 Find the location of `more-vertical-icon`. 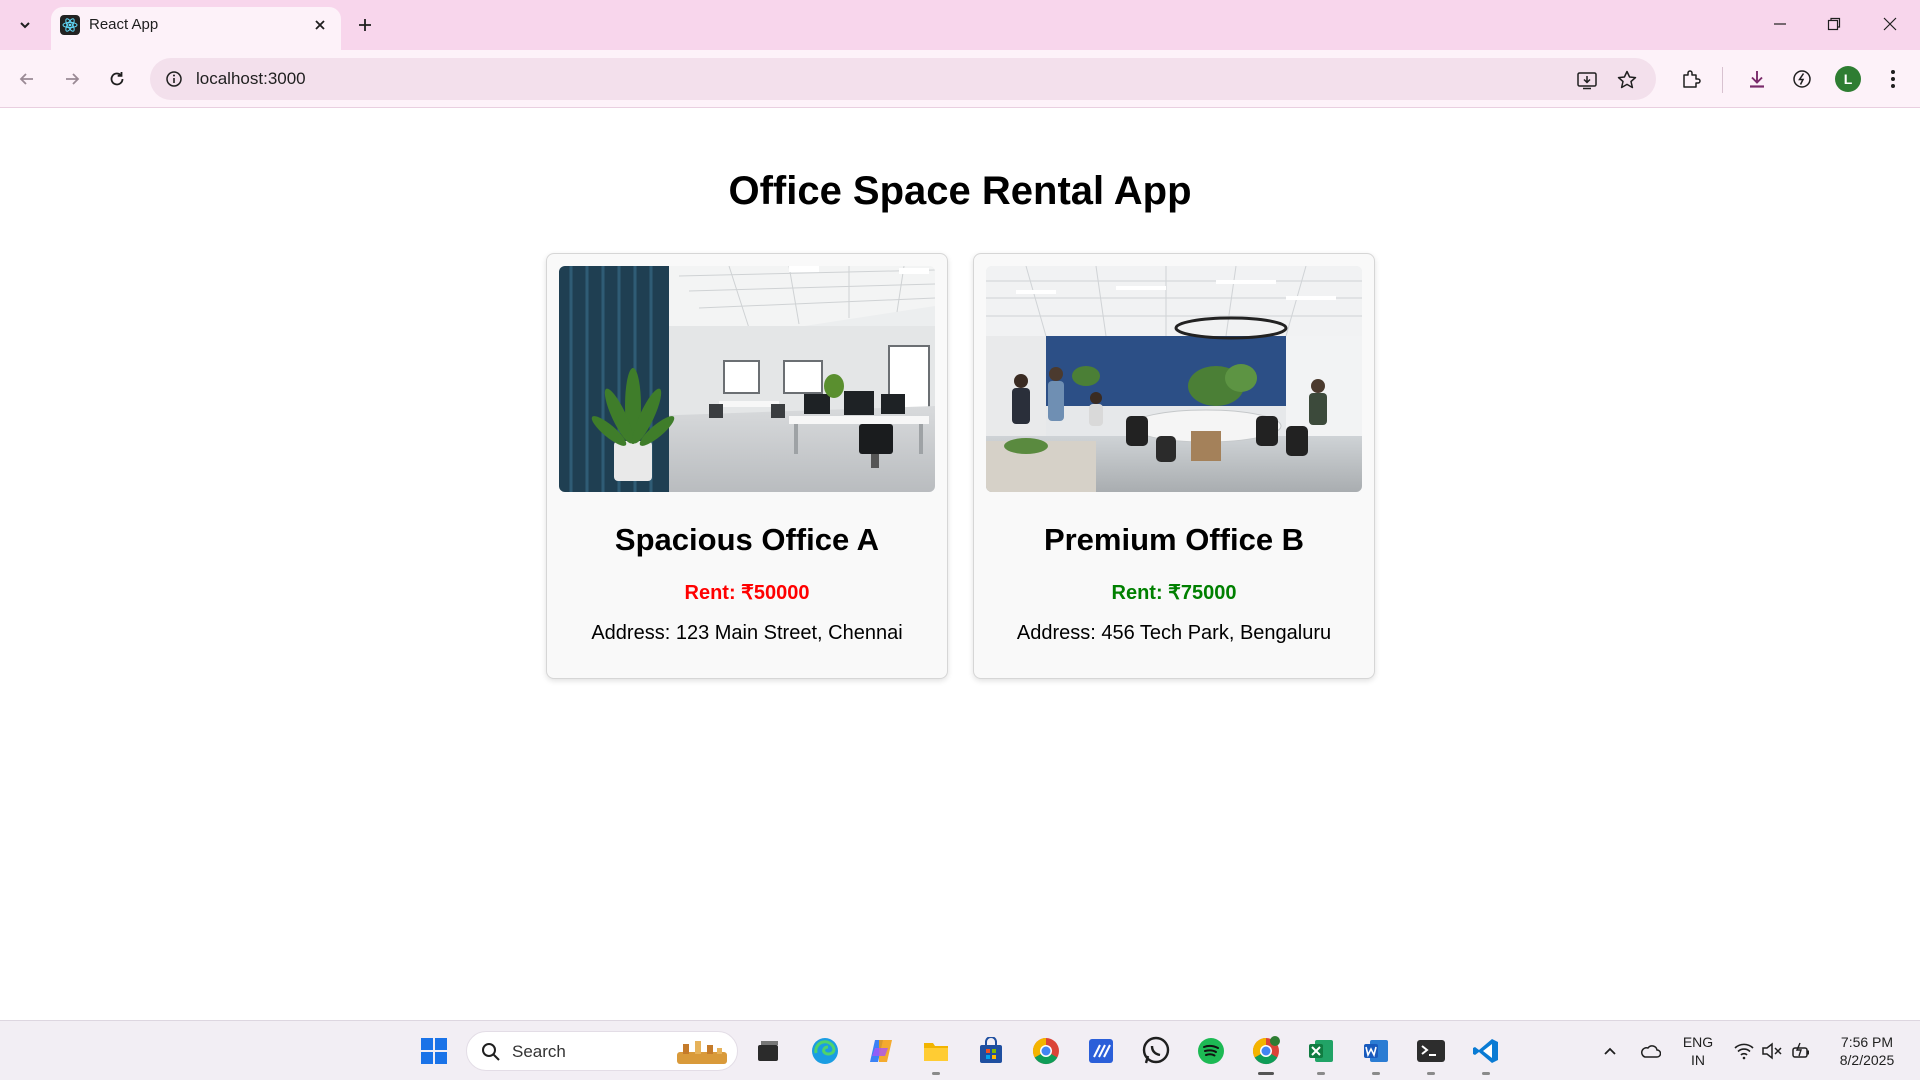

more-vertical-icon is located at coordinates (1893, 79).